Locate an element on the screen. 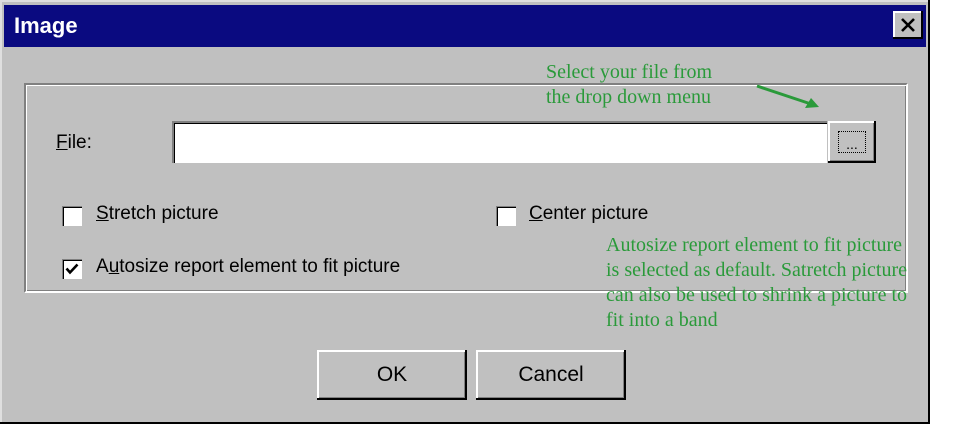  stretch-picture-checkbox is located at coordinates (72, 216).